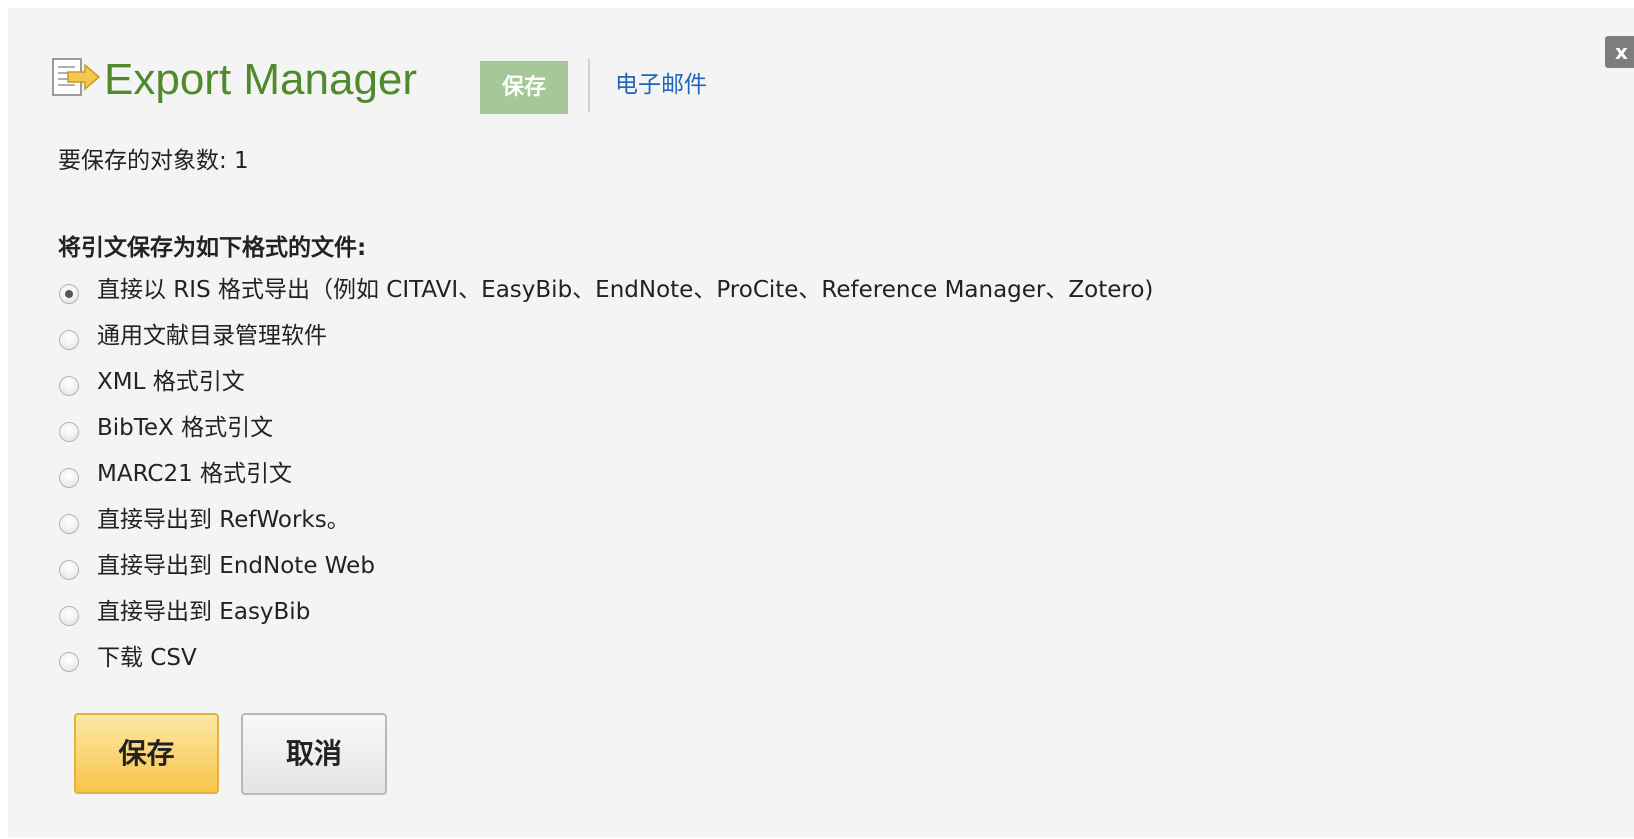 The width and height of the screenshot is (1634, 839). What do you see at coordinates (758, 617) in the screenshot?
I see `format-option-easybib: 直接导出到 EasyBib` at bounding box center [758, 617].